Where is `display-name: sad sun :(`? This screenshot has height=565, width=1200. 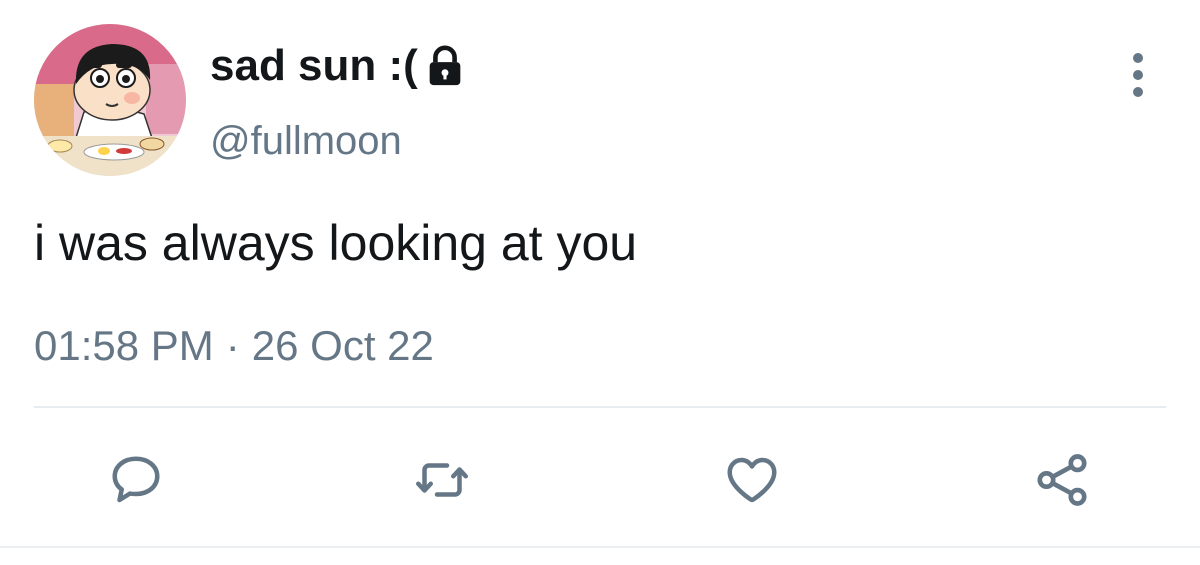 display-name: sad sun :( is located at coordinates (339, 66).